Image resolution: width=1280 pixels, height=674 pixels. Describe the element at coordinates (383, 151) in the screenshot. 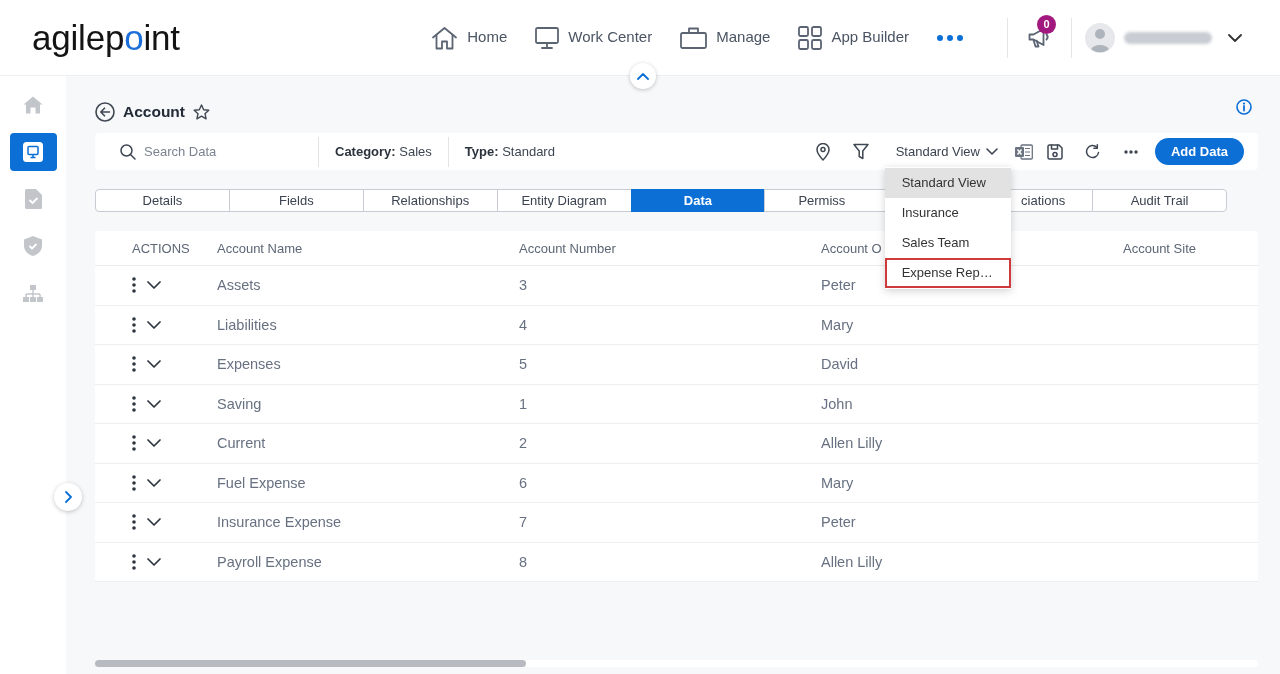

I see `category-label: Category: Sales` at that location.